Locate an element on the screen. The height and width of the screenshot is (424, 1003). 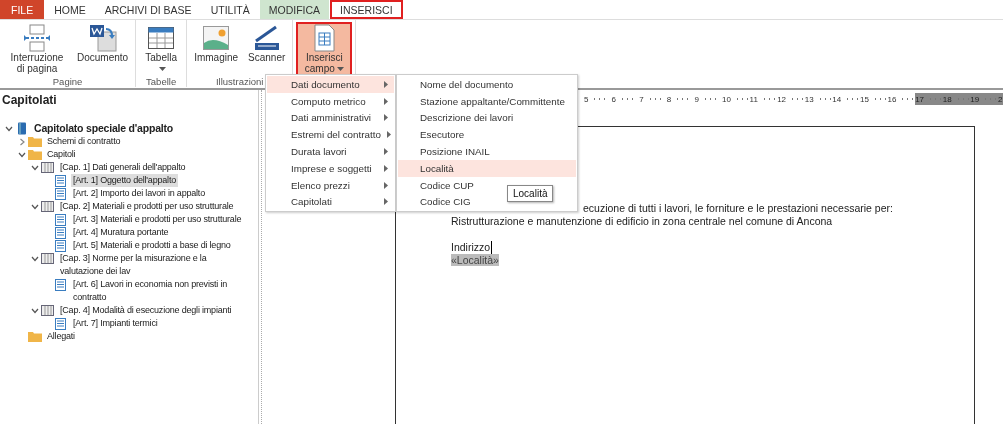
ribbon-button: Documento is located at coordinates (103, 49).